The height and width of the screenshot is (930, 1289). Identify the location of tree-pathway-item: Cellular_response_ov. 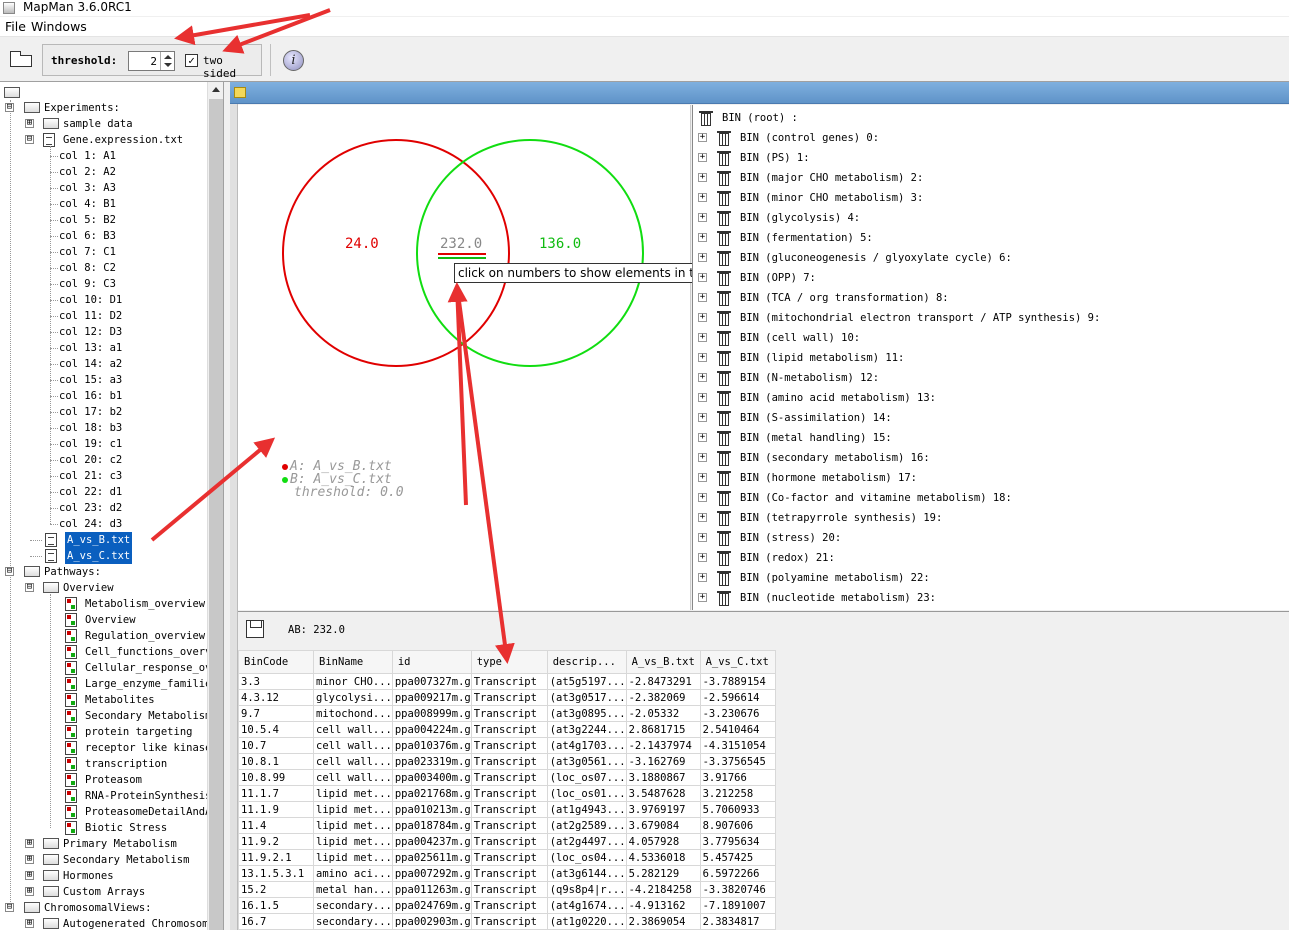
(148, 668).